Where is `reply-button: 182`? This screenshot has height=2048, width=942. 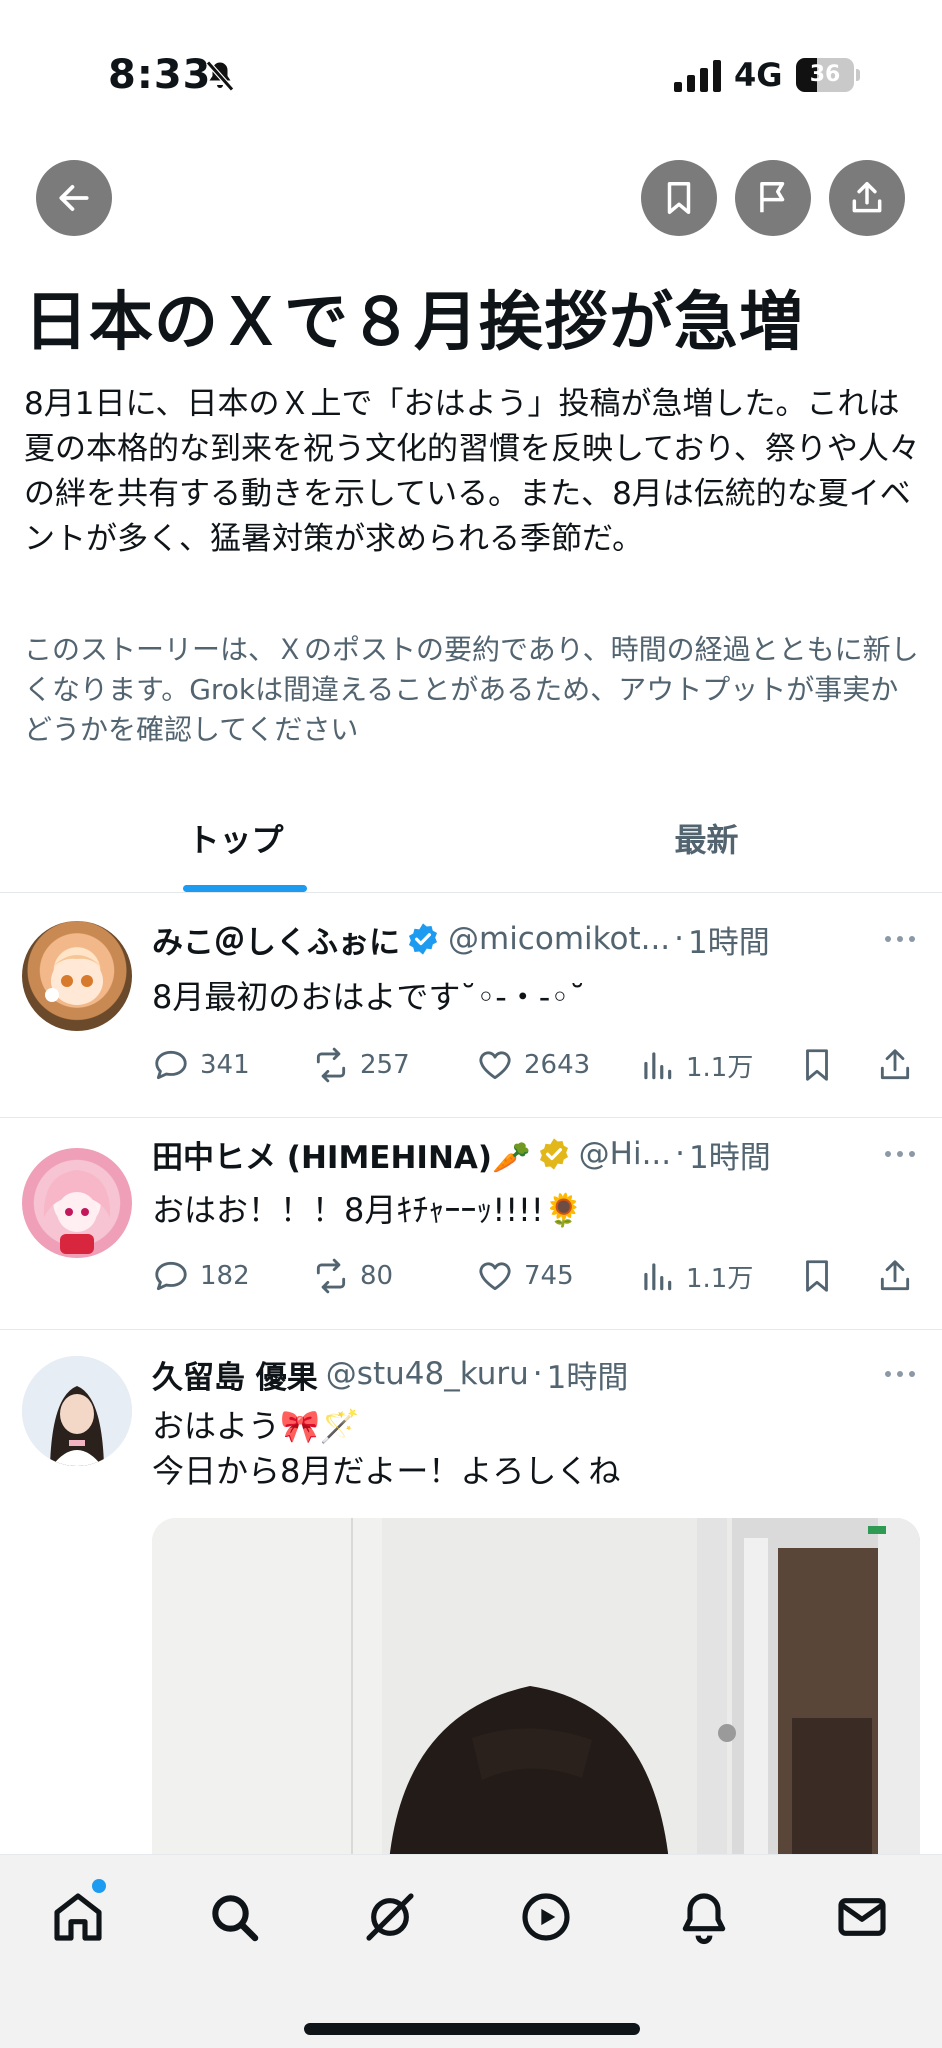 reply-button: 182 is located at coordinates (201, 1276).